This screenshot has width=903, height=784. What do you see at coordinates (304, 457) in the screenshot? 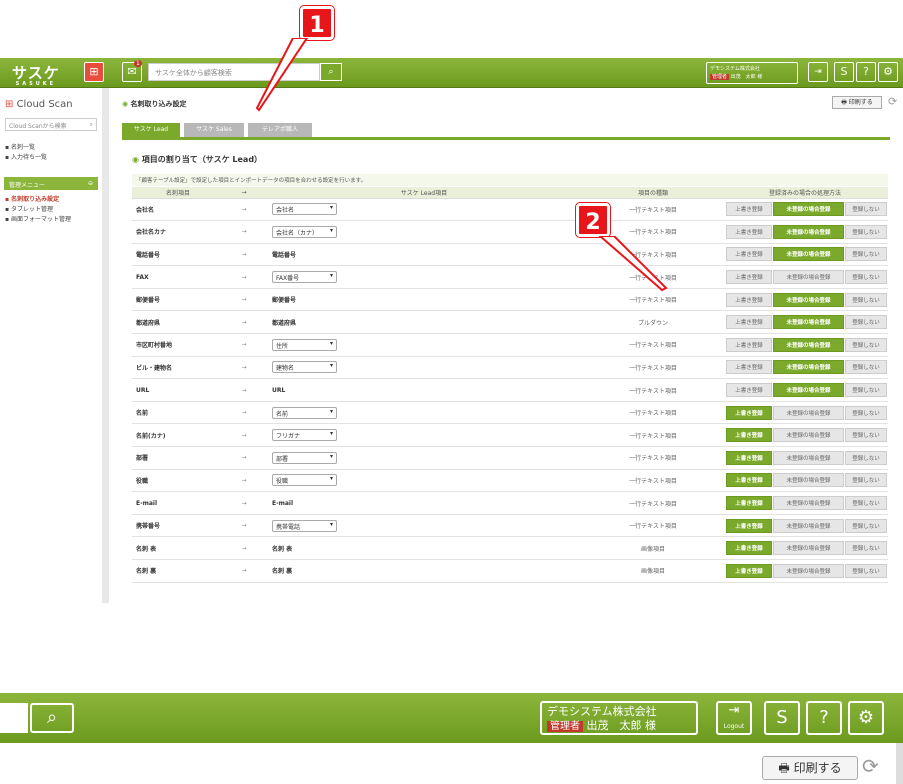
I see `lead-field-select: 部署` at bounding box center [304, 457].